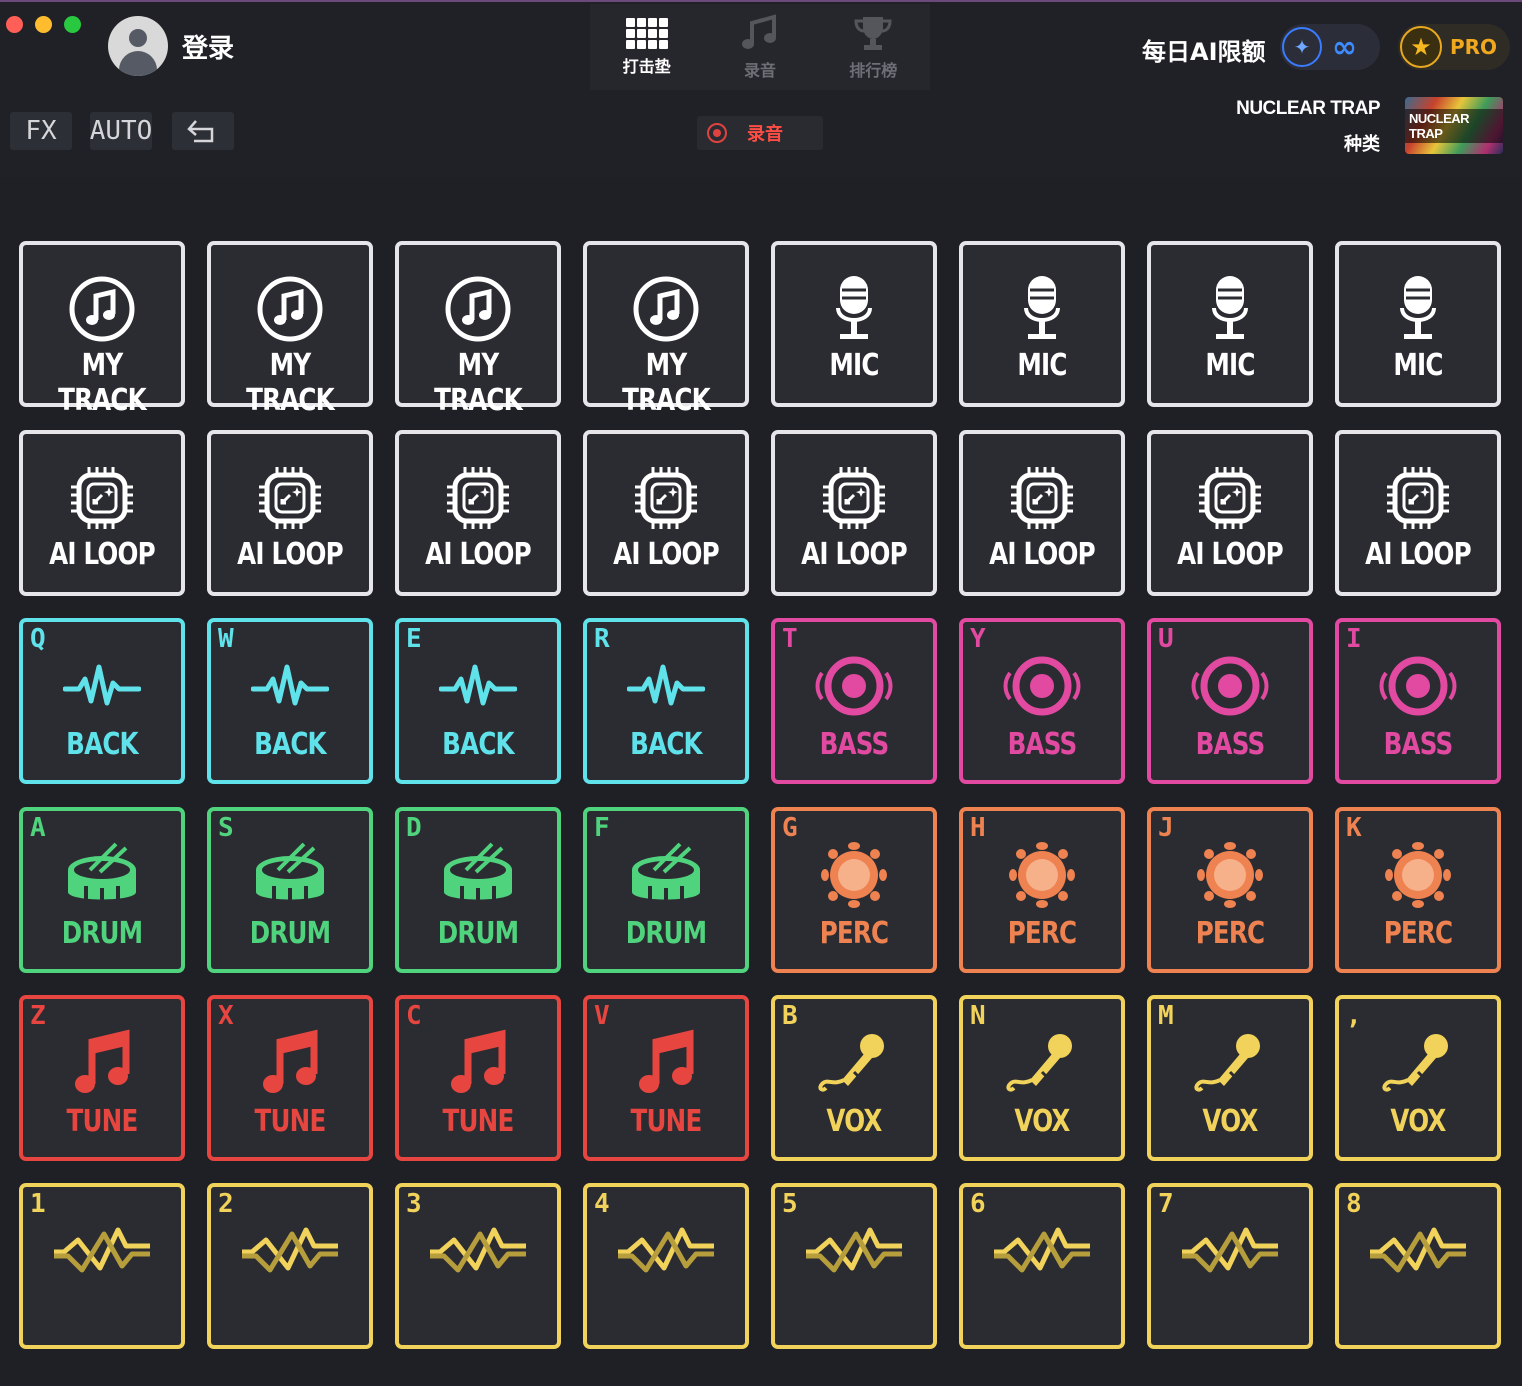 Image resolution: width=1522 pixels, height=1386 pixels. I want to click on pad-tune-5-2: X TUNE, so click(290, 1078).